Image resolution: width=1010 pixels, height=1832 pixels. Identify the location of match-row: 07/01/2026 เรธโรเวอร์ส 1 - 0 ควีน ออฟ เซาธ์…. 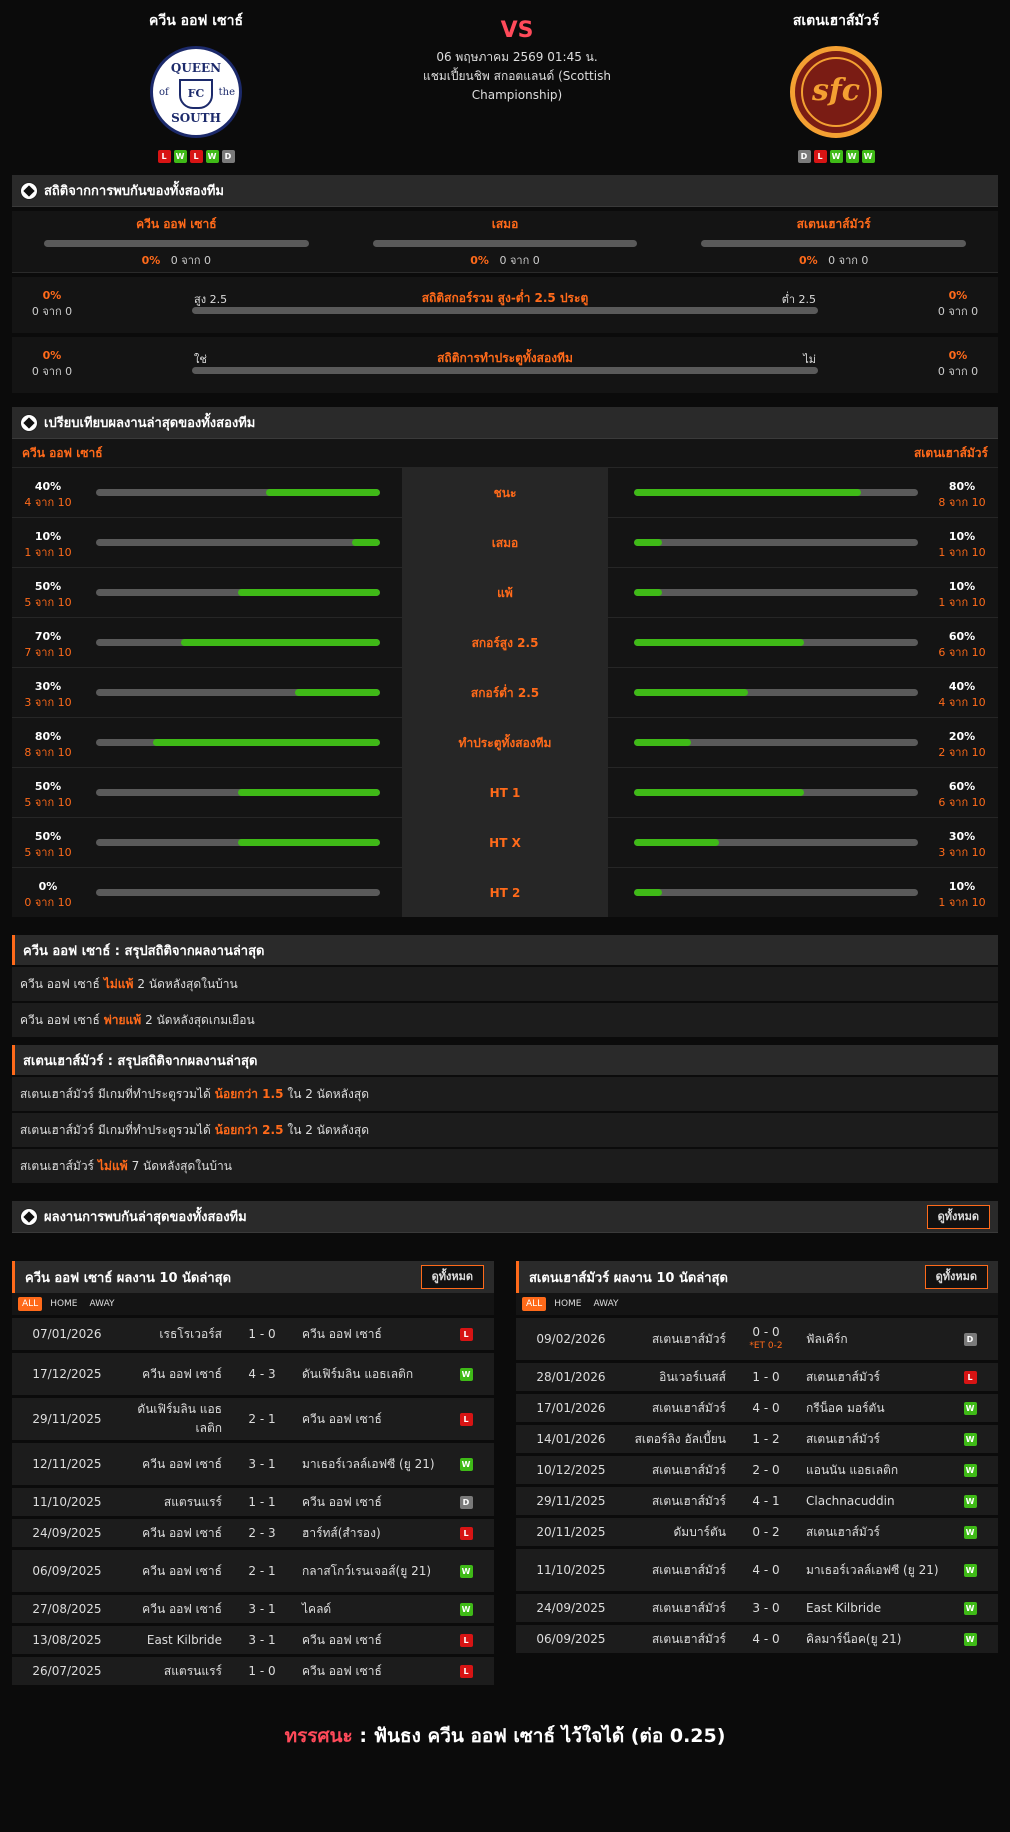
(253, 1334).